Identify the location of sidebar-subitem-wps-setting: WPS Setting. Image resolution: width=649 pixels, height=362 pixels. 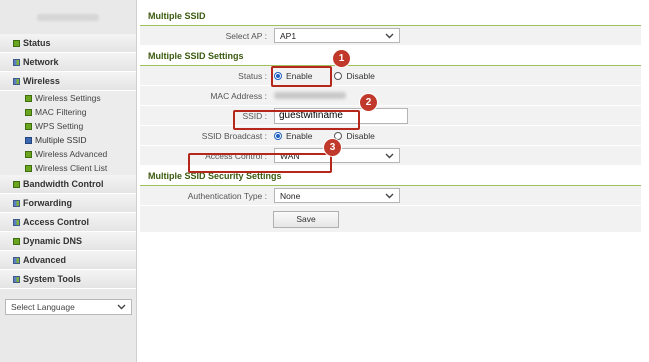
(68, 126).